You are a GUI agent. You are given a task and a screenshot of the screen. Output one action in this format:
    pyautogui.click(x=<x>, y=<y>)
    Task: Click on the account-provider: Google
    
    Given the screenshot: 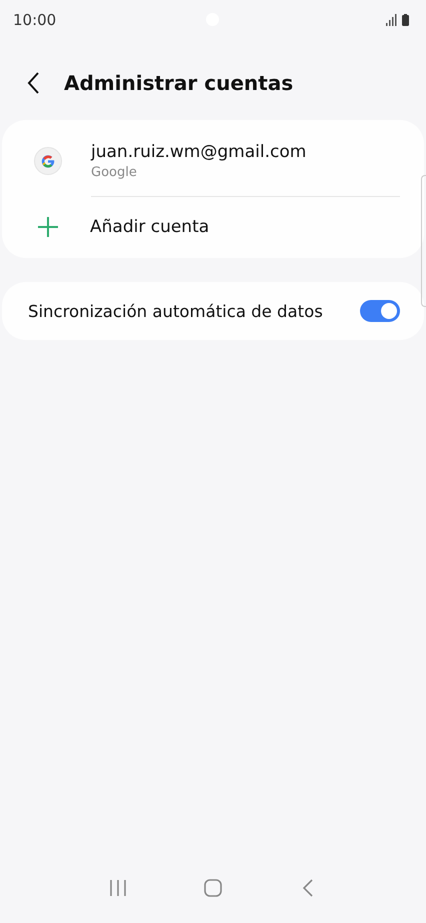 What is the action you would take?
    pyautogui.click(x=114, y=172)
    